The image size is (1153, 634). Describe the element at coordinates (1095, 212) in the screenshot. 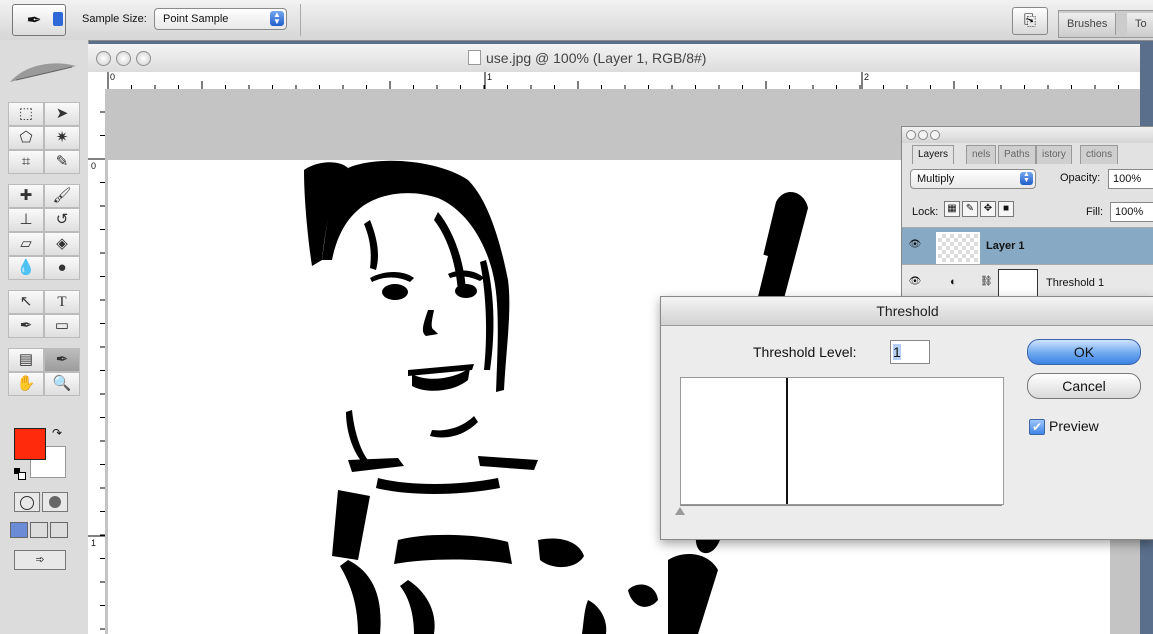

I see `fill-label: Fill:` at that location.